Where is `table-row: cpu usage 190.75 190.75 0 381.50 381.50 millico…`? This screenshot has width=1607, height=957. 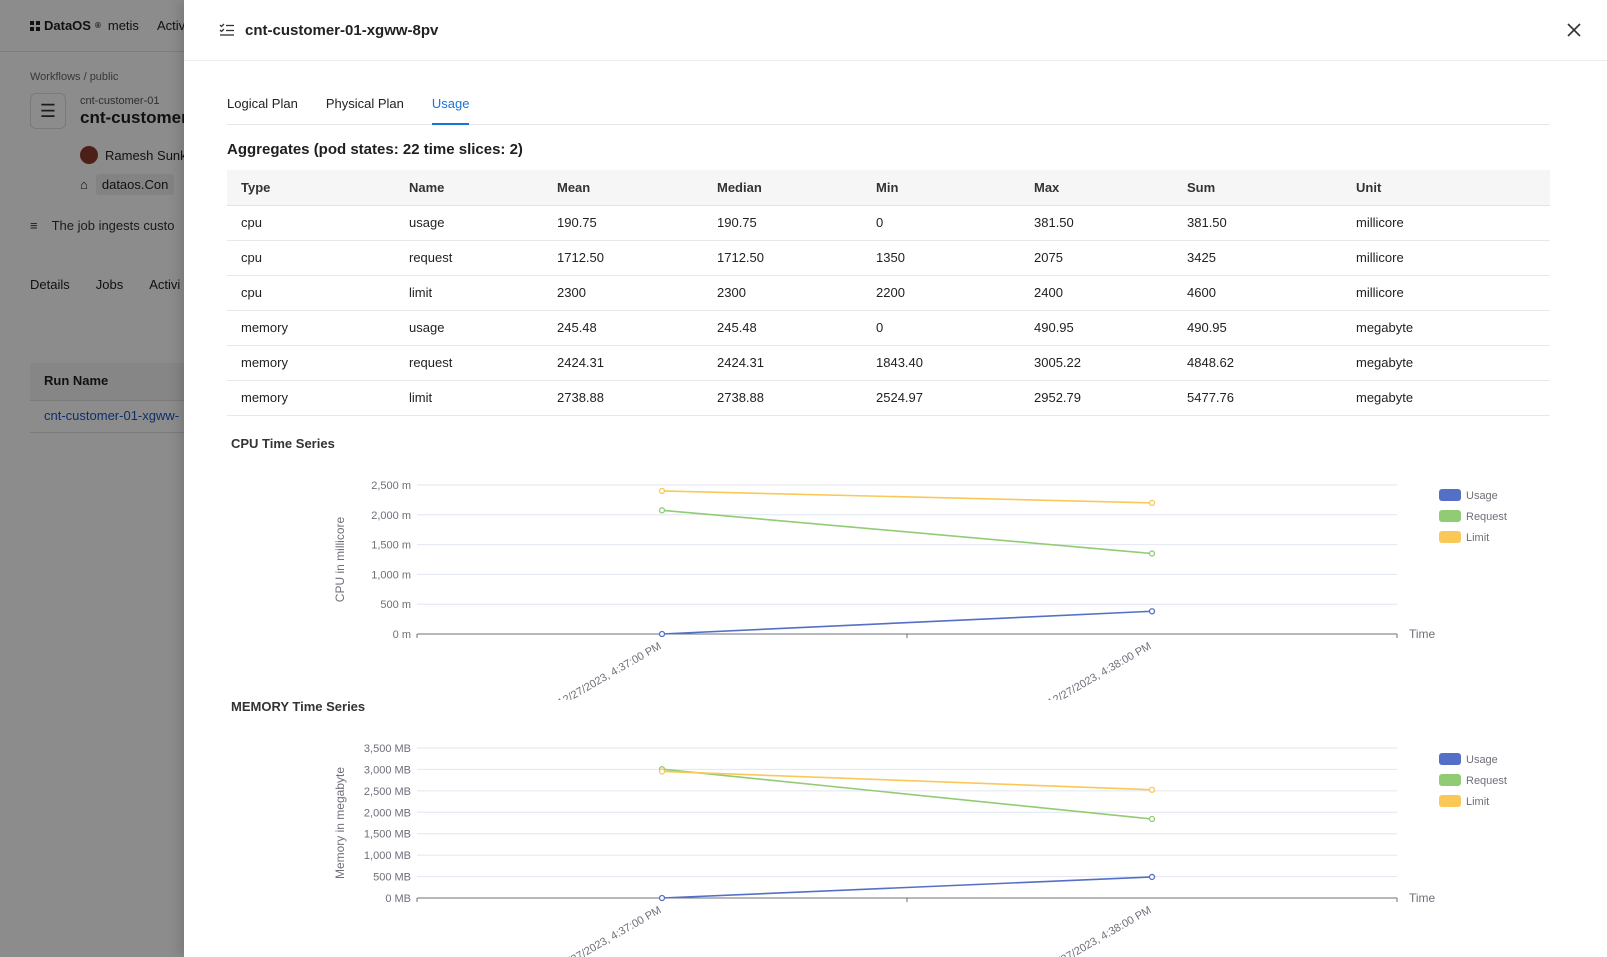 table-row: cpu usage 190.75 190.75 0 381.50 381.50 millico… is located at coordinates (888, 223).